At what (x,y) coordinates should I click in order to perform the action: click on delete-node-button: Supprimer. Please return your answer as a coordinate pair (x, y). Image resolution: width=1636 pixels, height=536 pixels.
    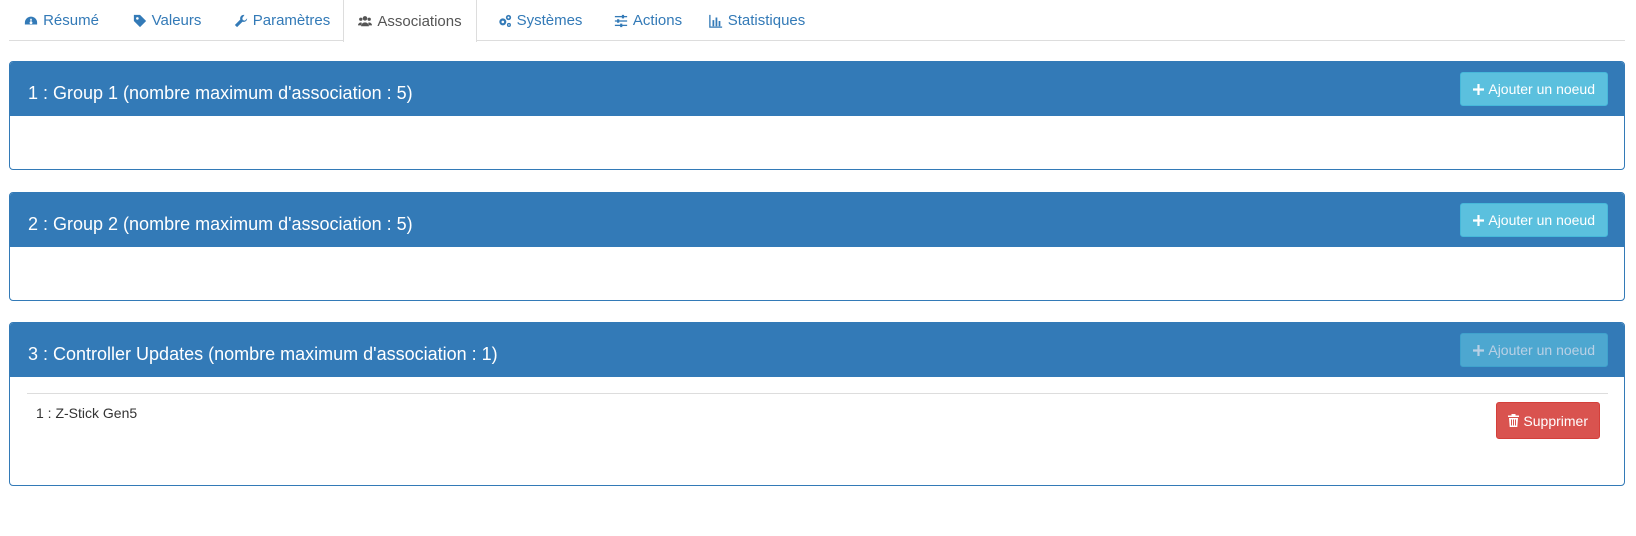
    Looking at the image, I should click on (1548, 420).